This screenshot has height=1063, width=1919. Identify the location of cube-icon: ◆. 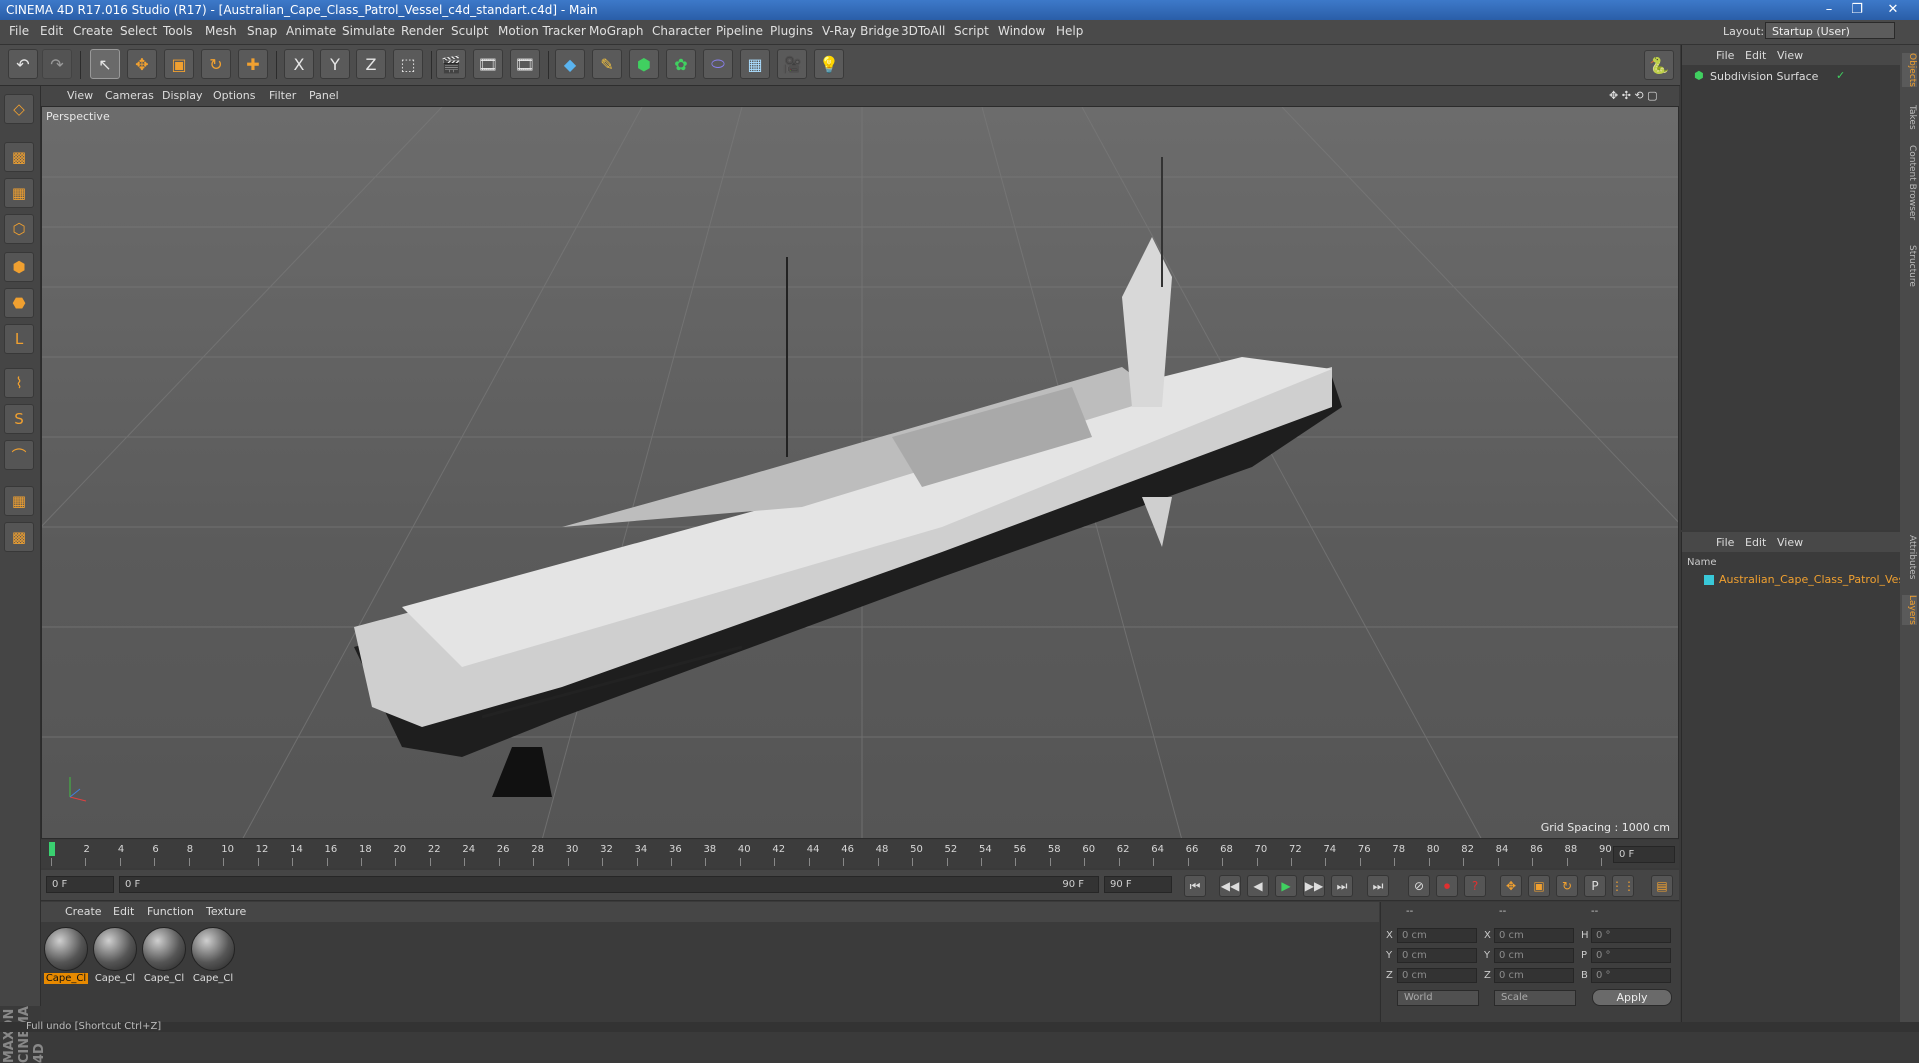
(570, 64).